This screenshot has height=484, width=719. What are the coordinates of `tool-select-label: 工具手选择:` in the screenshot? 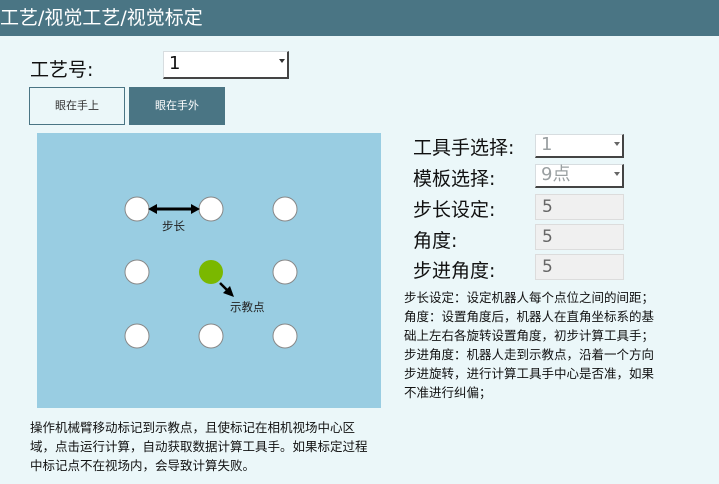 It's located at (464, 148).